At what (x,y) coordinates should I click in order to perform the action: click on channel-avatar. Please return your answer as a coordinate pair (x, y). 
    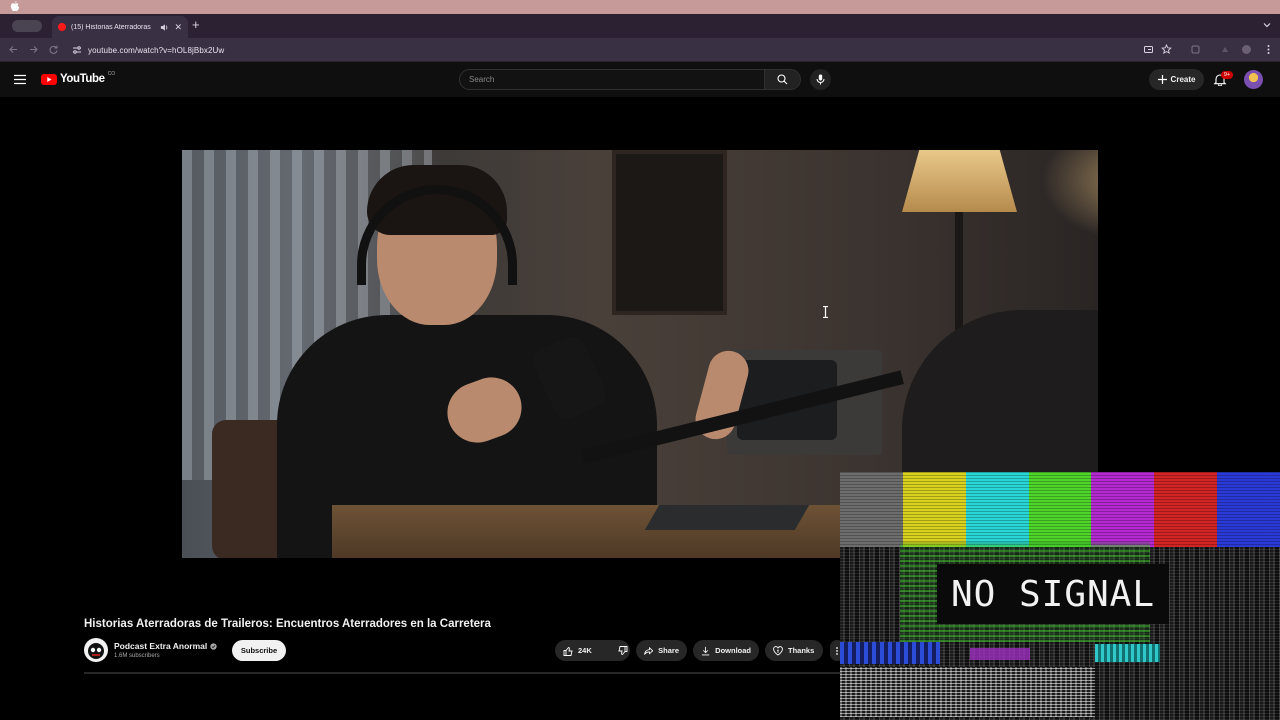
    Looking at the image, I should click on (96, 650).